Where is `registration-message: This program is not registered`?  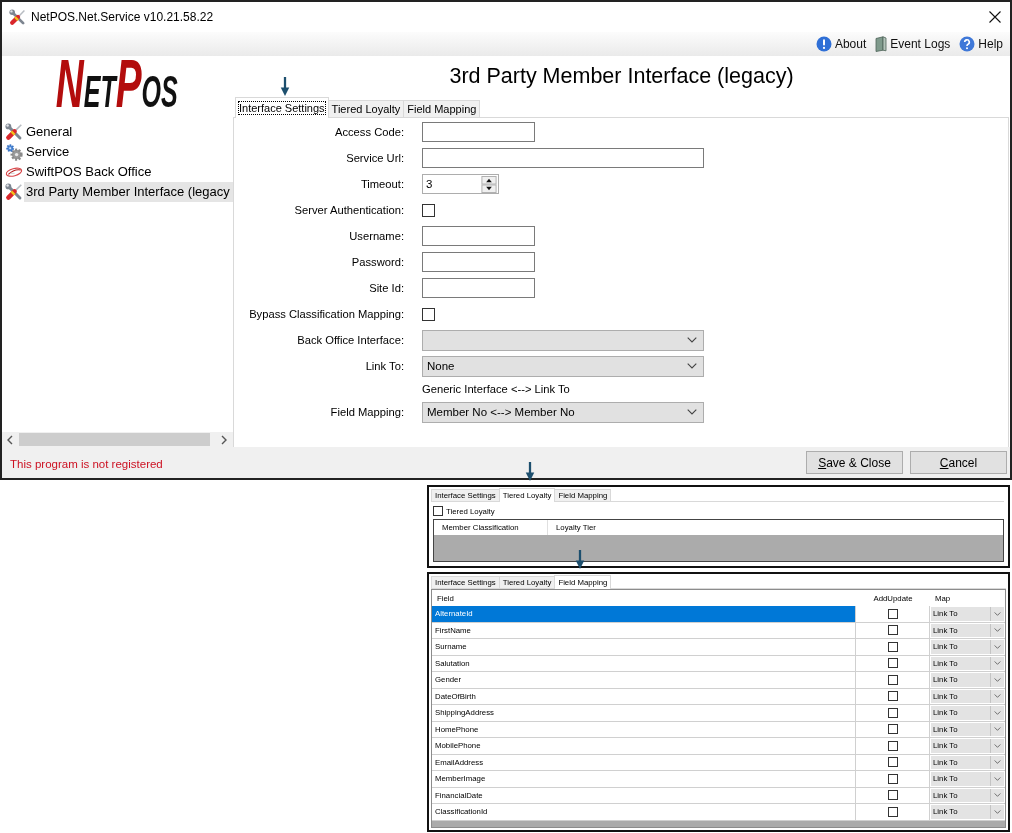
registration-message: This program is not registered is located at coordinates (86, 464).